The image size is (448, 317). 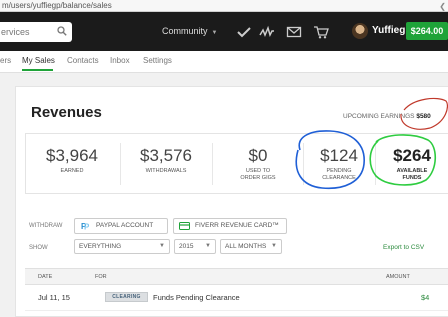 I want to click on scroll-up-icon: ❮, so click(x=442, y=6).